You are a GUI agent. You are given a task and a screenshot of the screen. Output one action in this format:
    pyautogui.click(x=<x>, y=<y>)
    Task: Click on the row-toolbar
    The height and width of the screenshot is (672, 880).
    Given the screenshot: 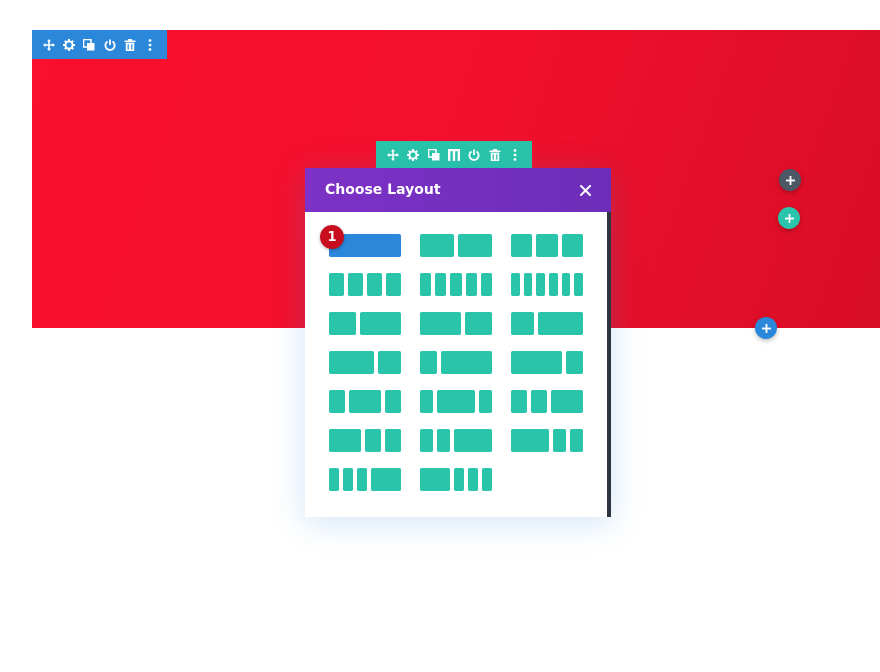 What is the action you would take?
    pyautogui.click(x=454, y=155)
    